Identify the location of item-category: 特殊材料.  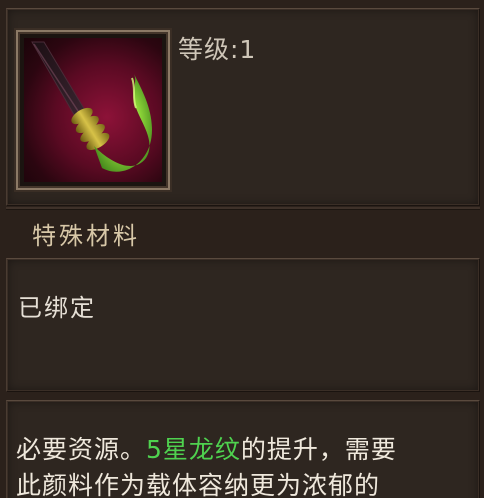
(86, 236).